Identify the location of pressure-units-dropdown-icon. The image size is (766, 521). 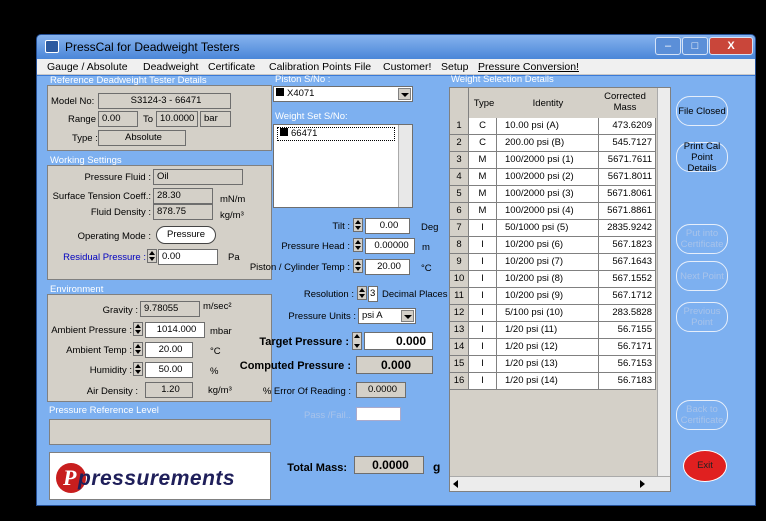
(407, 316).